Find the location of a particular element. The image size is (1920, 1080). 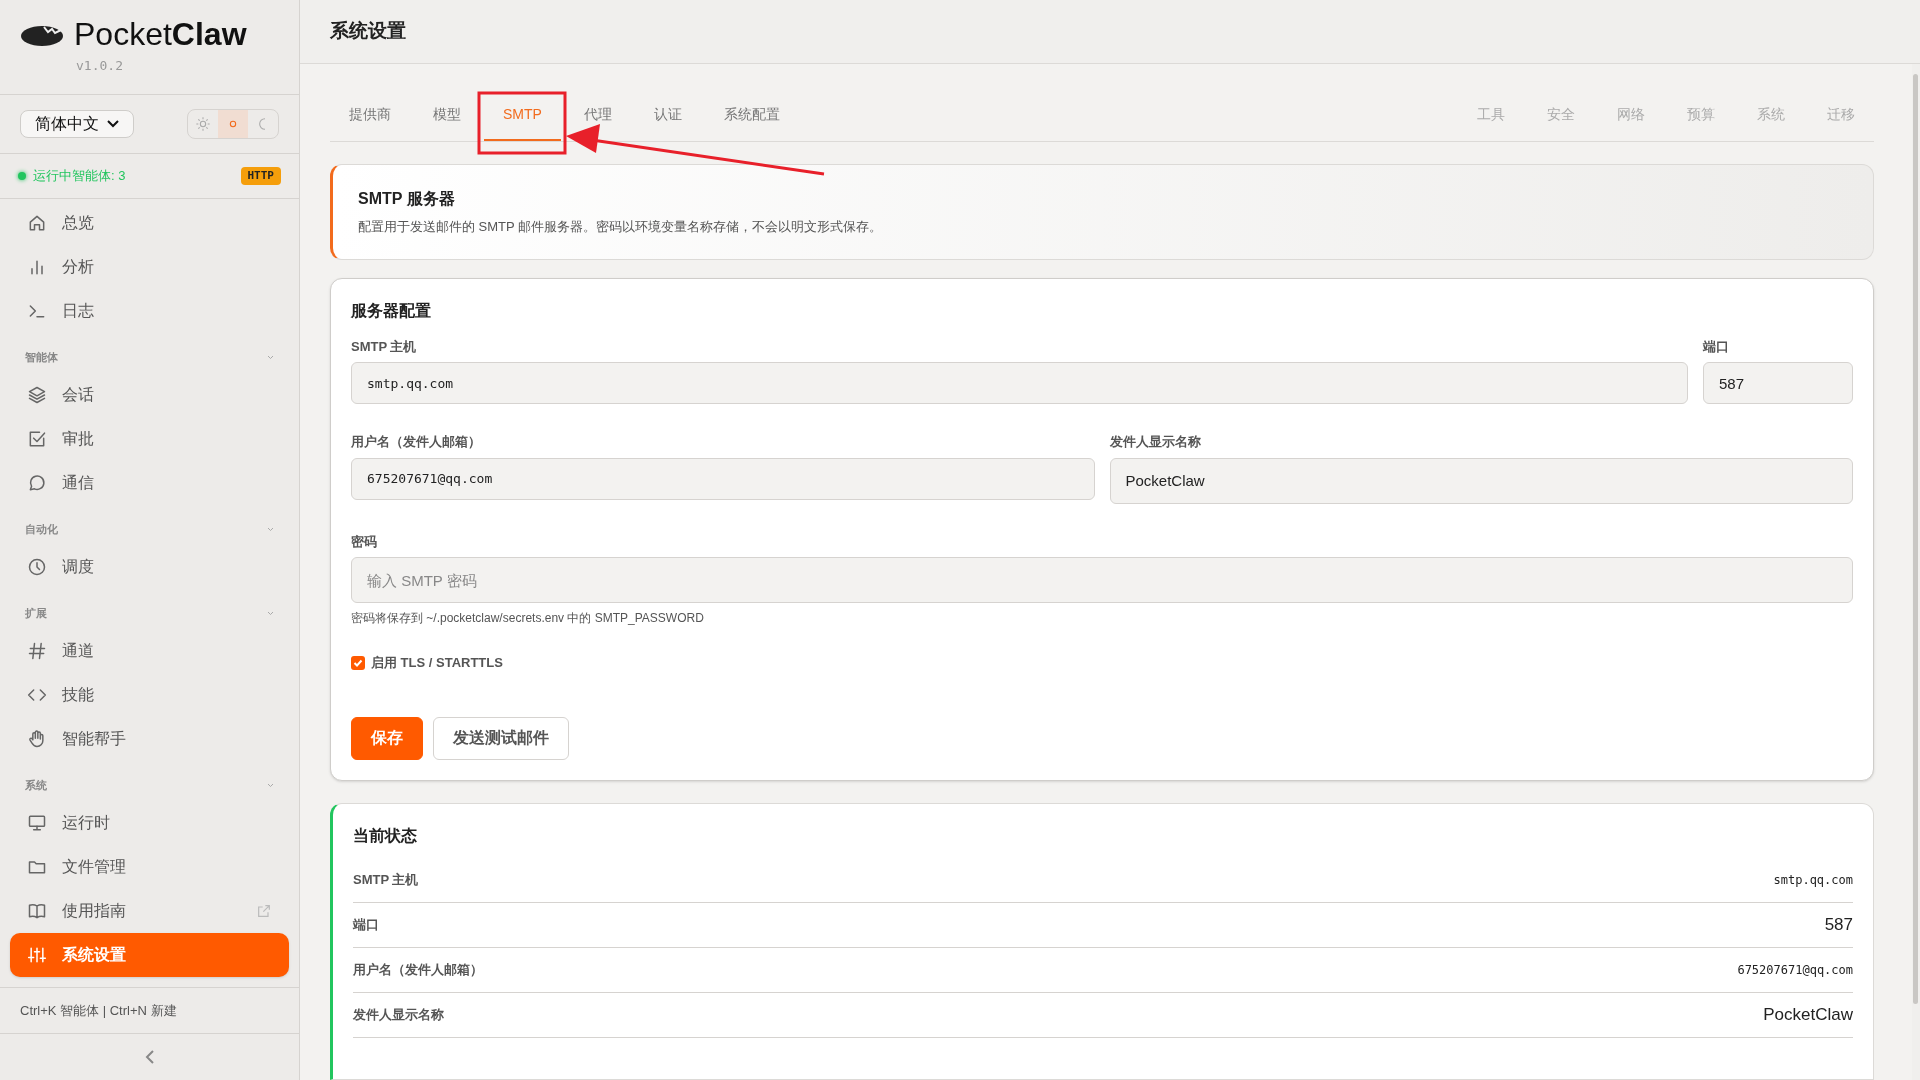

tab: 代理 is located at coordinates (597, 121).